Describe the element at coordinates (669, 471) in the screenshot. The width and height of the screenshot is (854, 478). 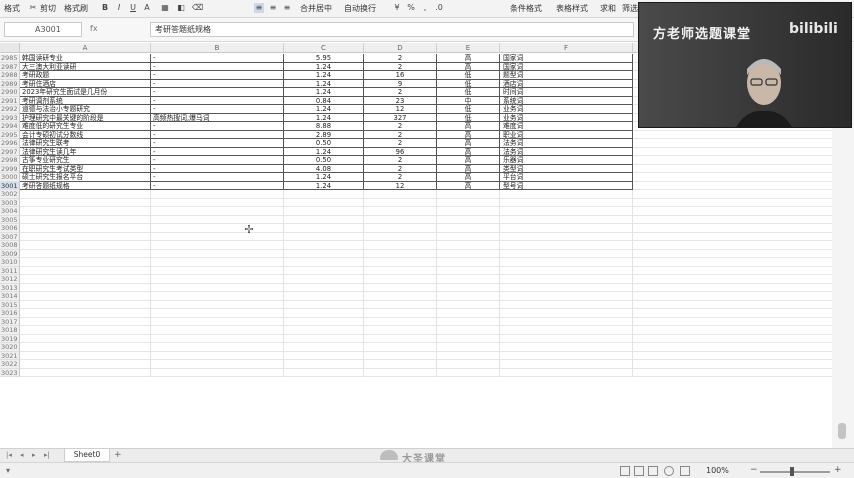
I see `read-mode-icon` at that location.